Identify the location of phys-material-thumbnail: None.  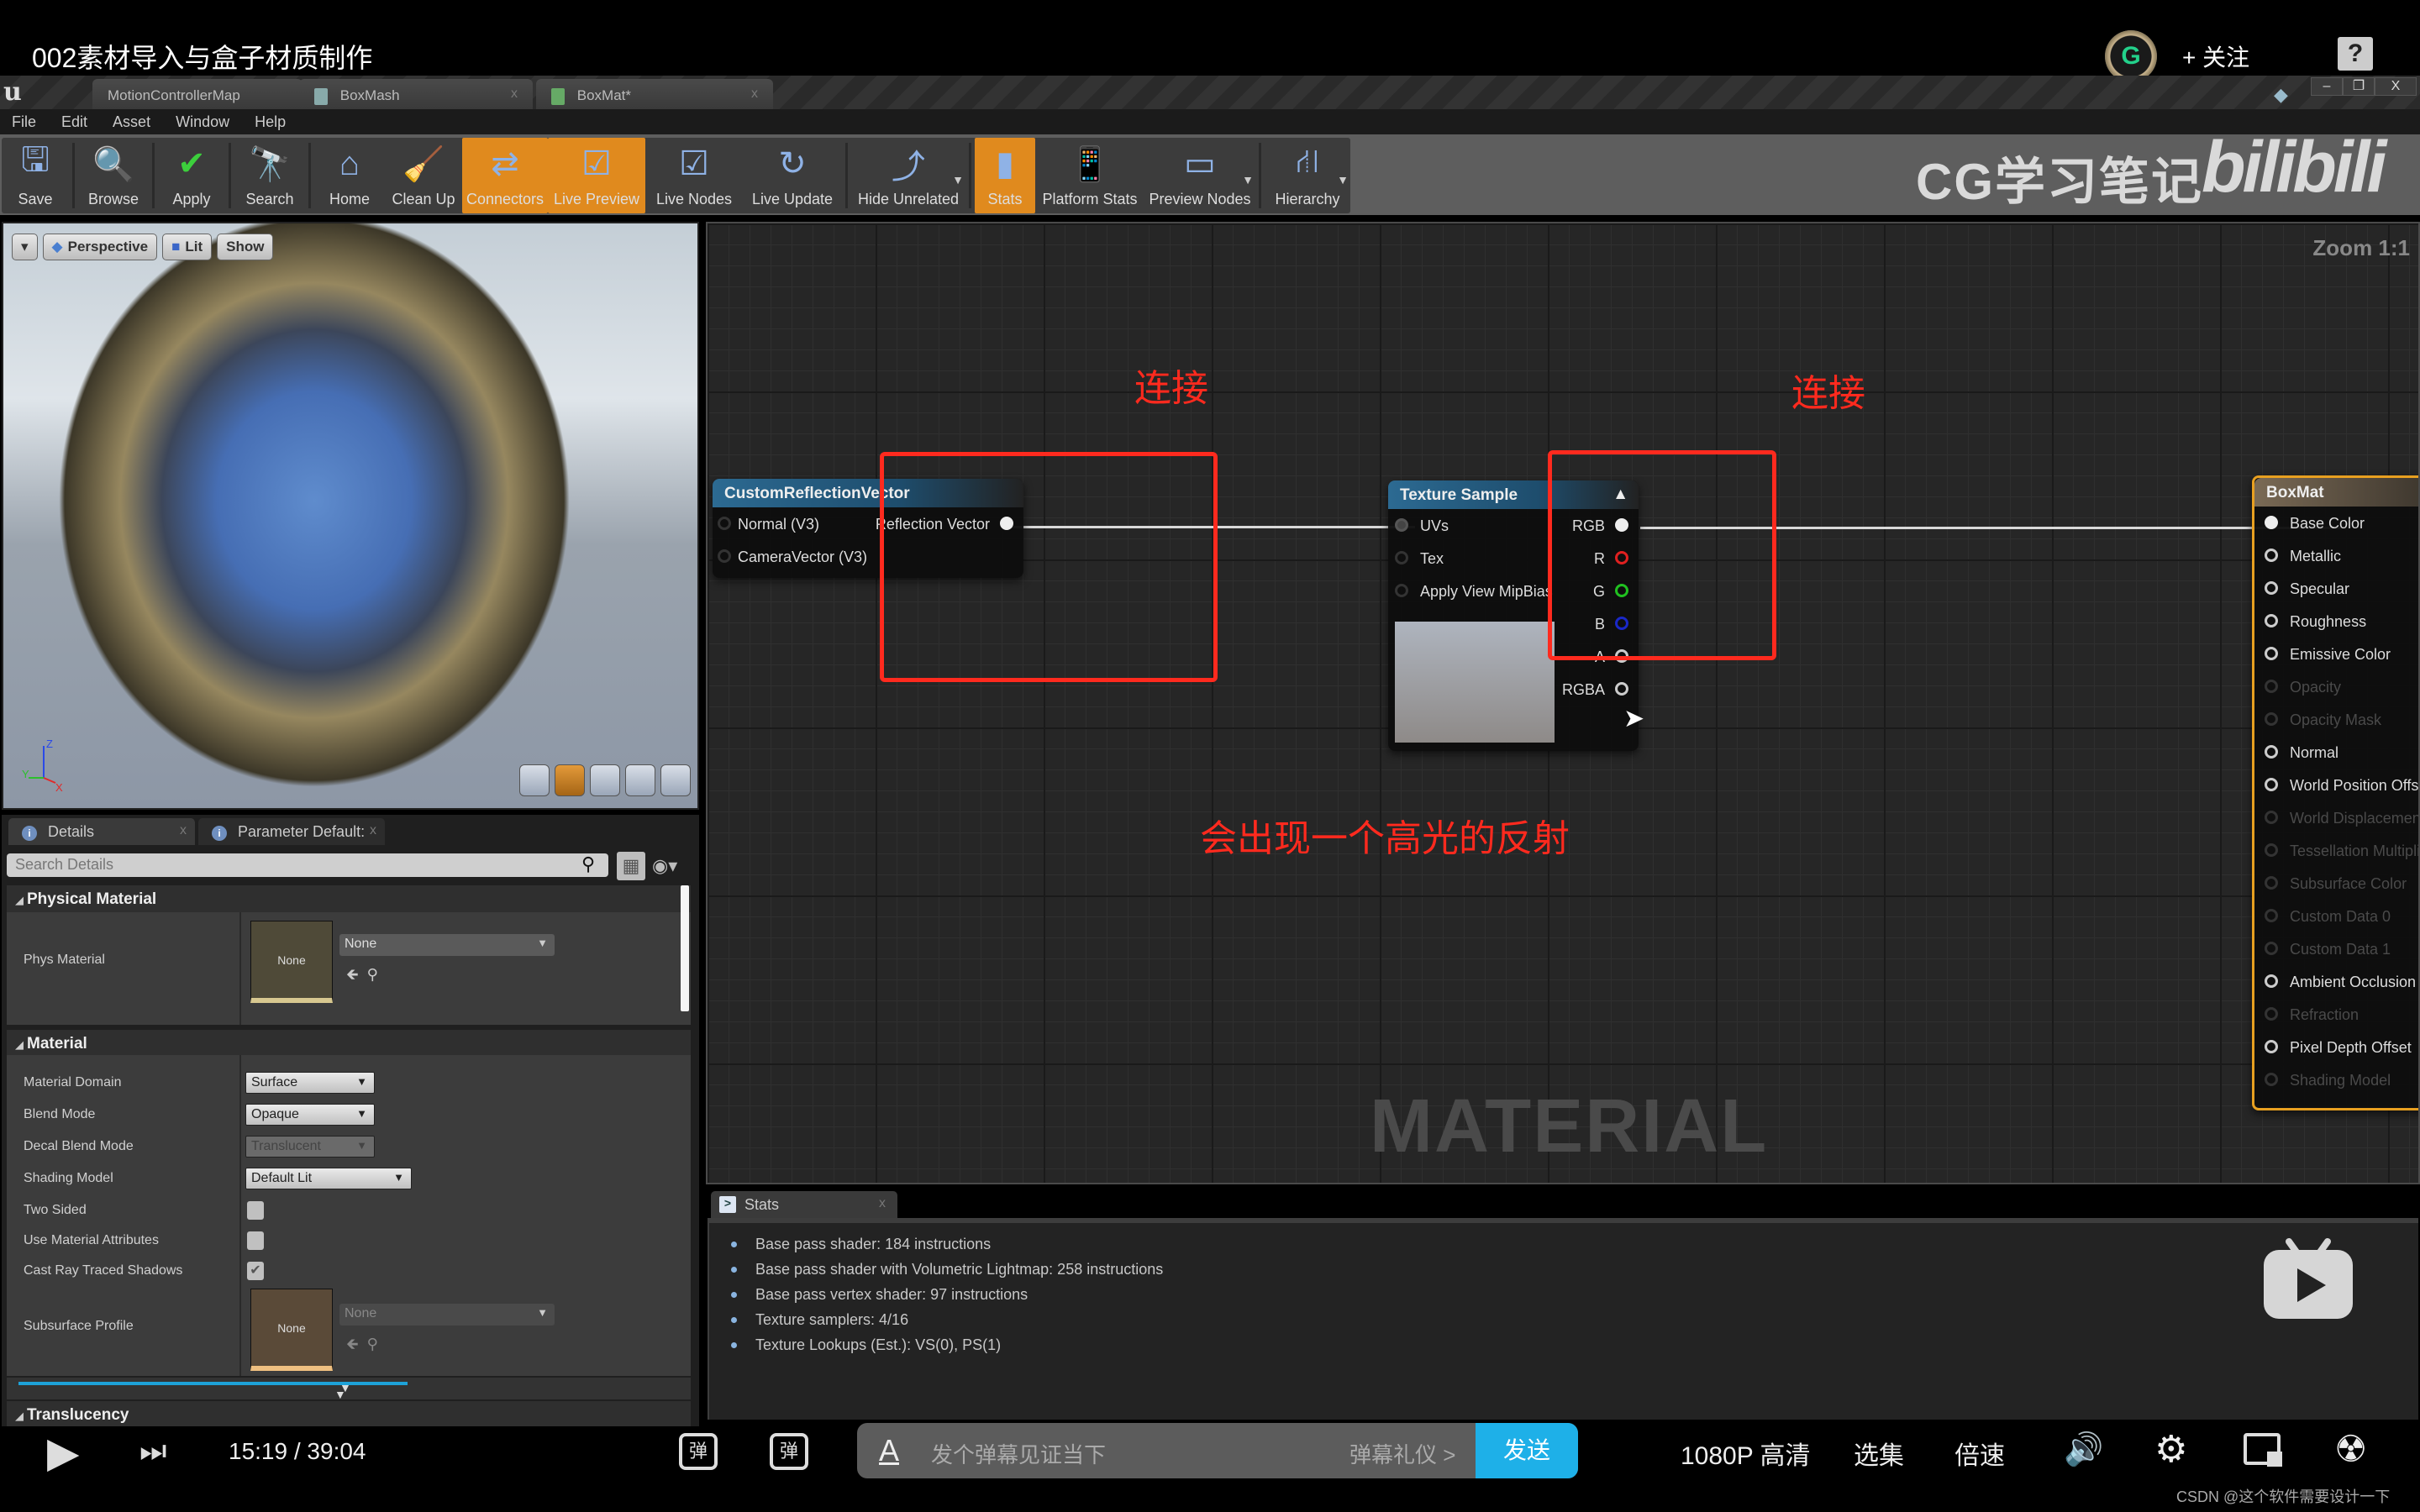
(291, 962).